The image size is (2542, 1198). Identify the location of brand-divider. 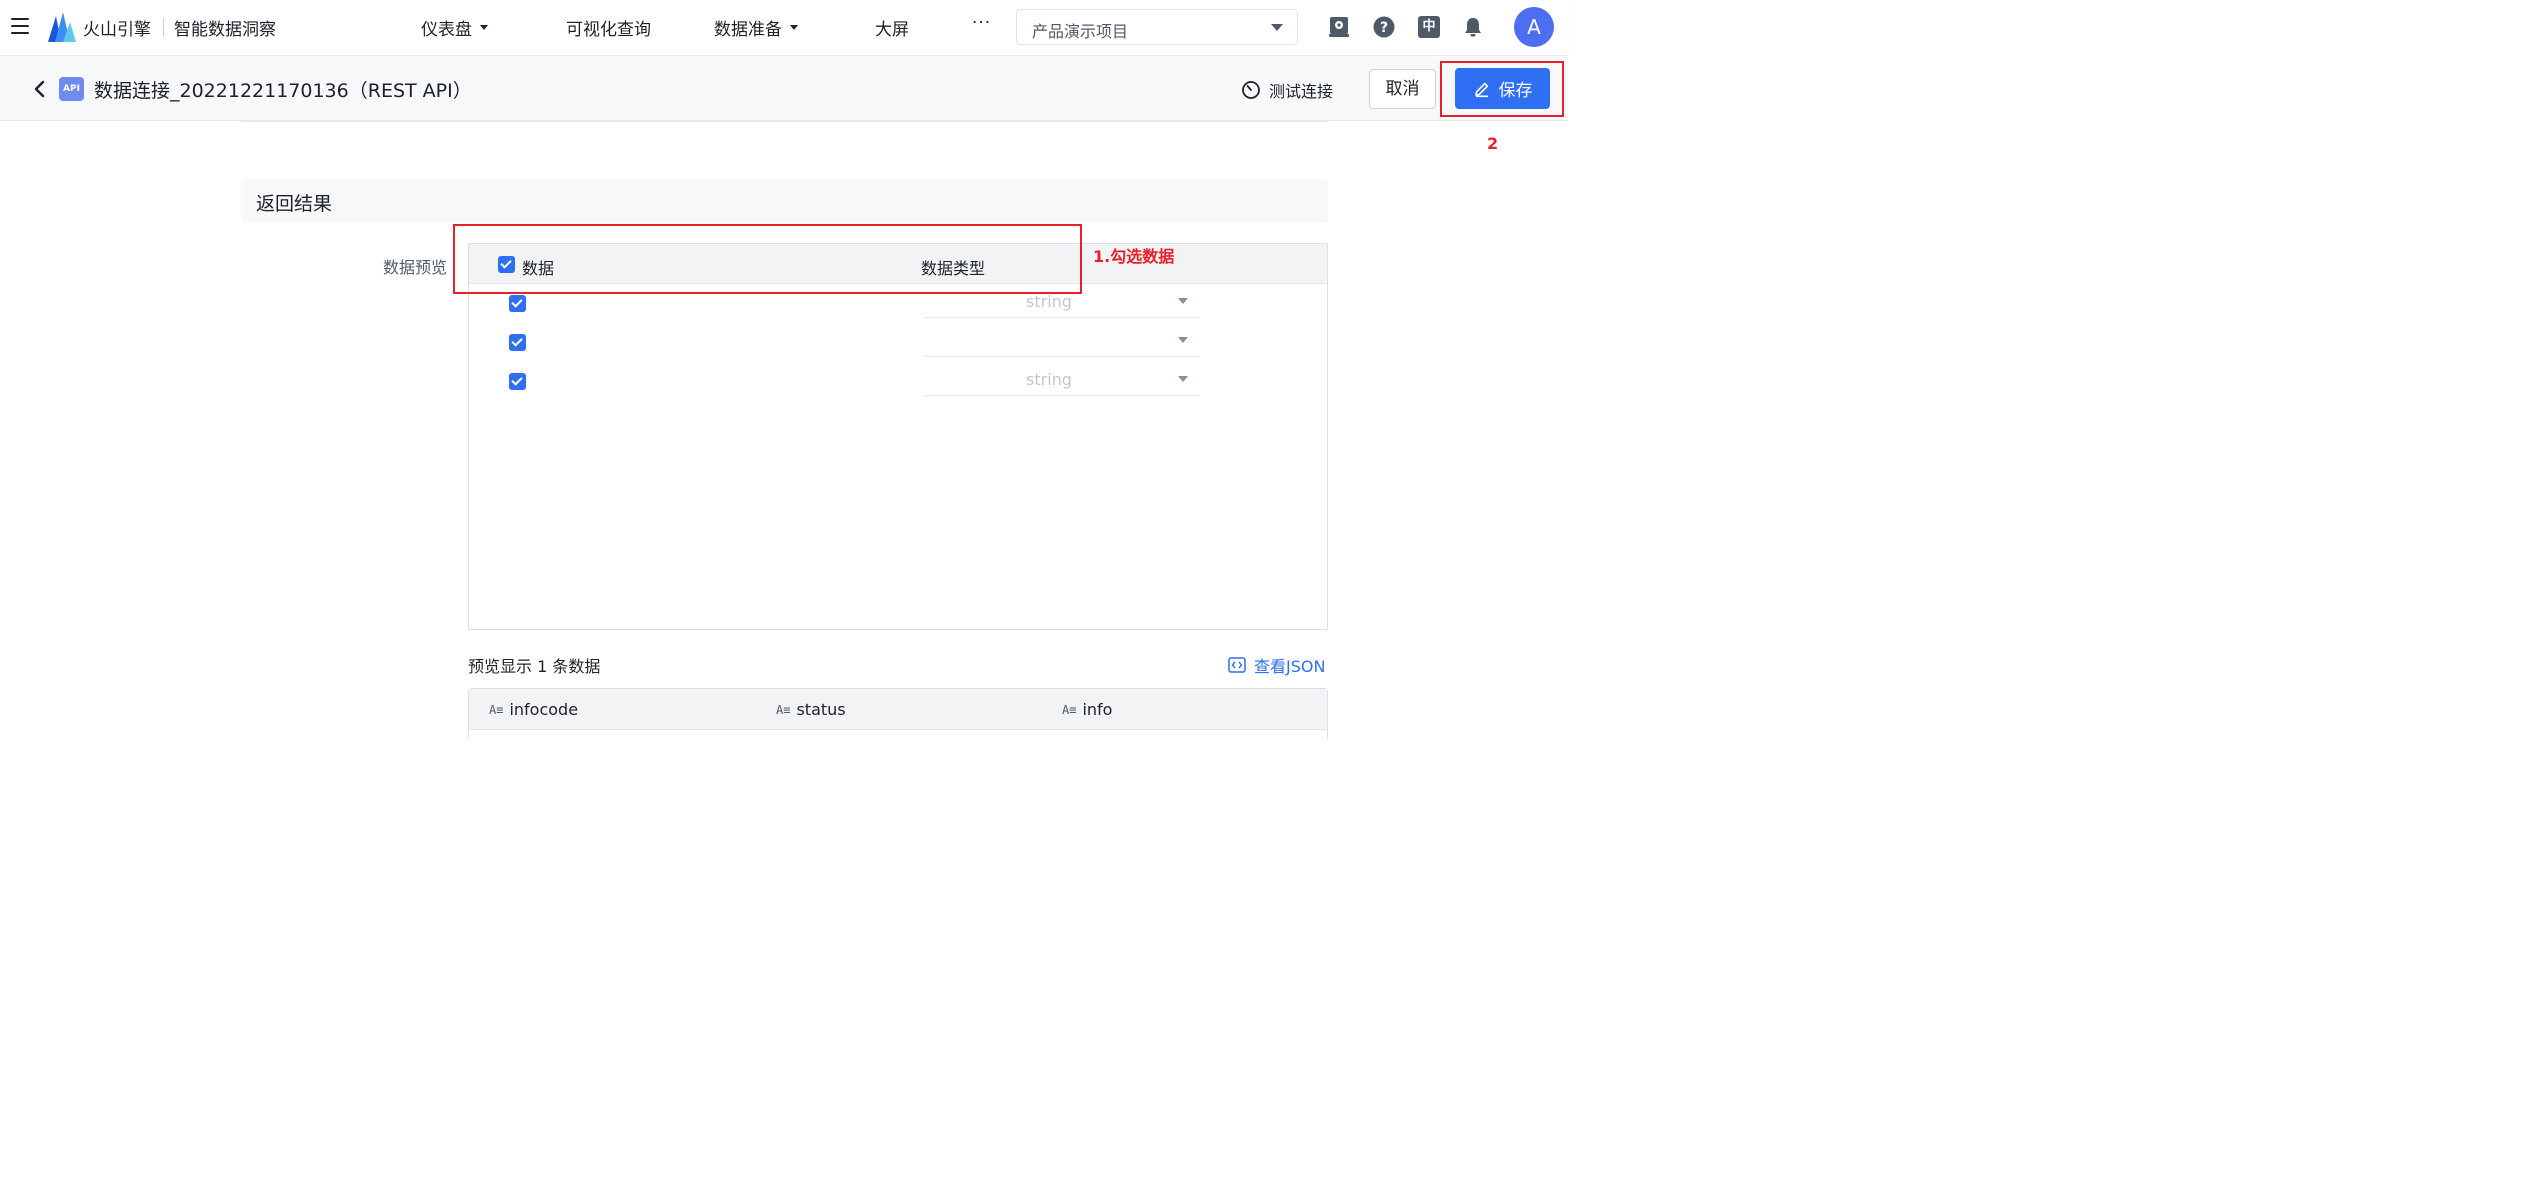
(163, 27).